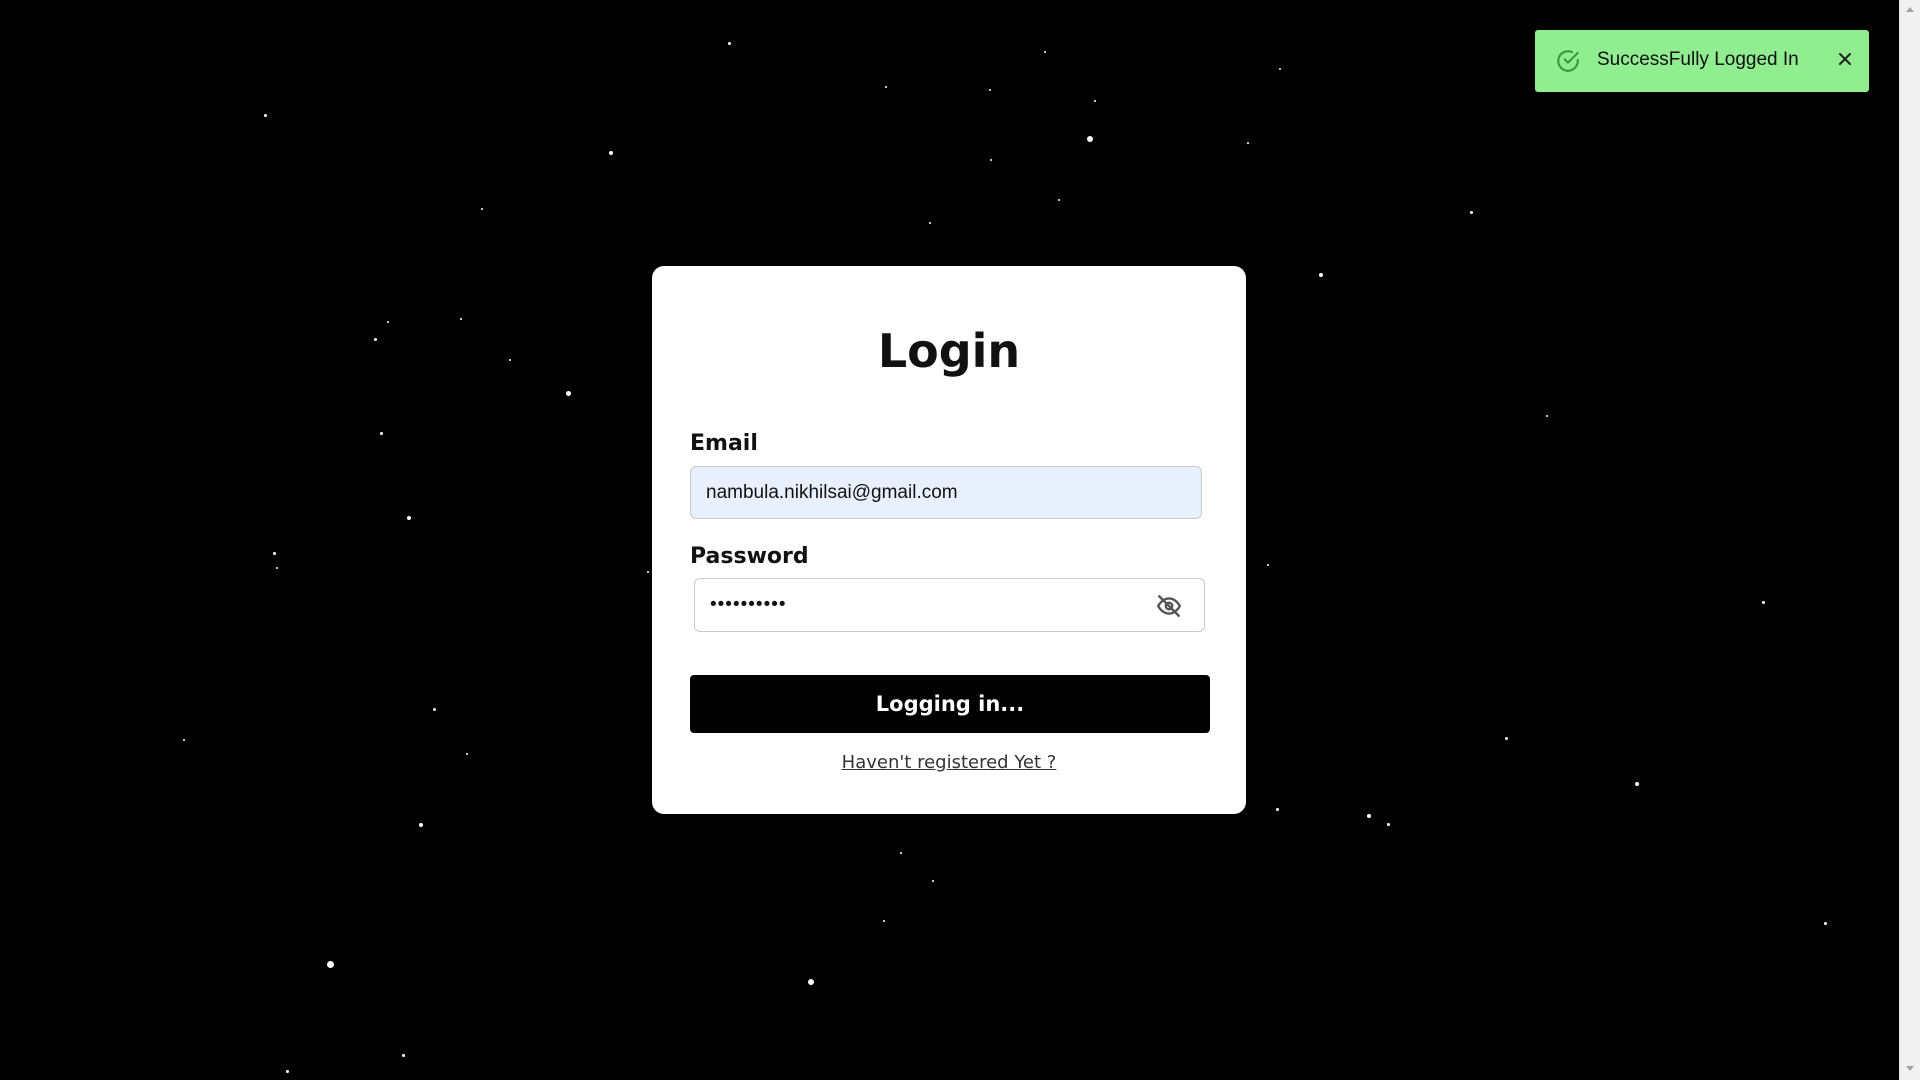 The width and height of the screenshot is (1920, 1080). Describe the element at coordinates (1910, 1068) in the screenshot. I see `scroll-down-arrow-icon` at that location.